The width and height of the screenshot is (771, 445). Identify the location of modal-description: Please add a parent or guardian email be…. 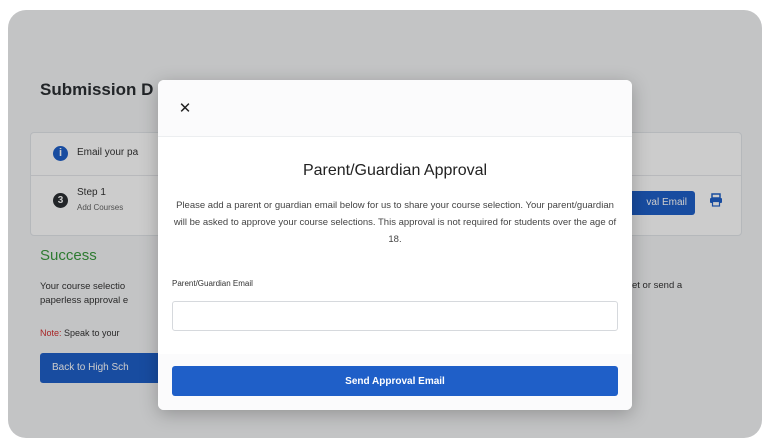
(395, 222).